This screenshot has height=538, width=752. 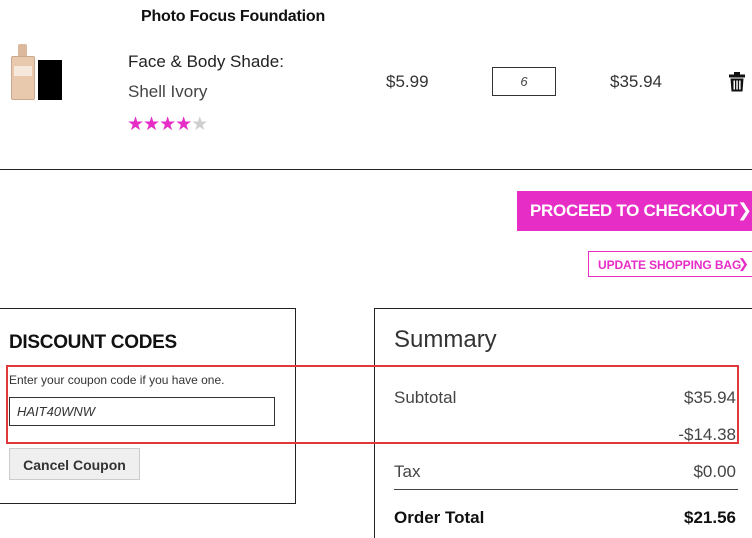 What do you see at coordinates (206, 61) in the screenshot?
I see `variant-label: Face & Body Shade:` at bounding box center [206, 61].